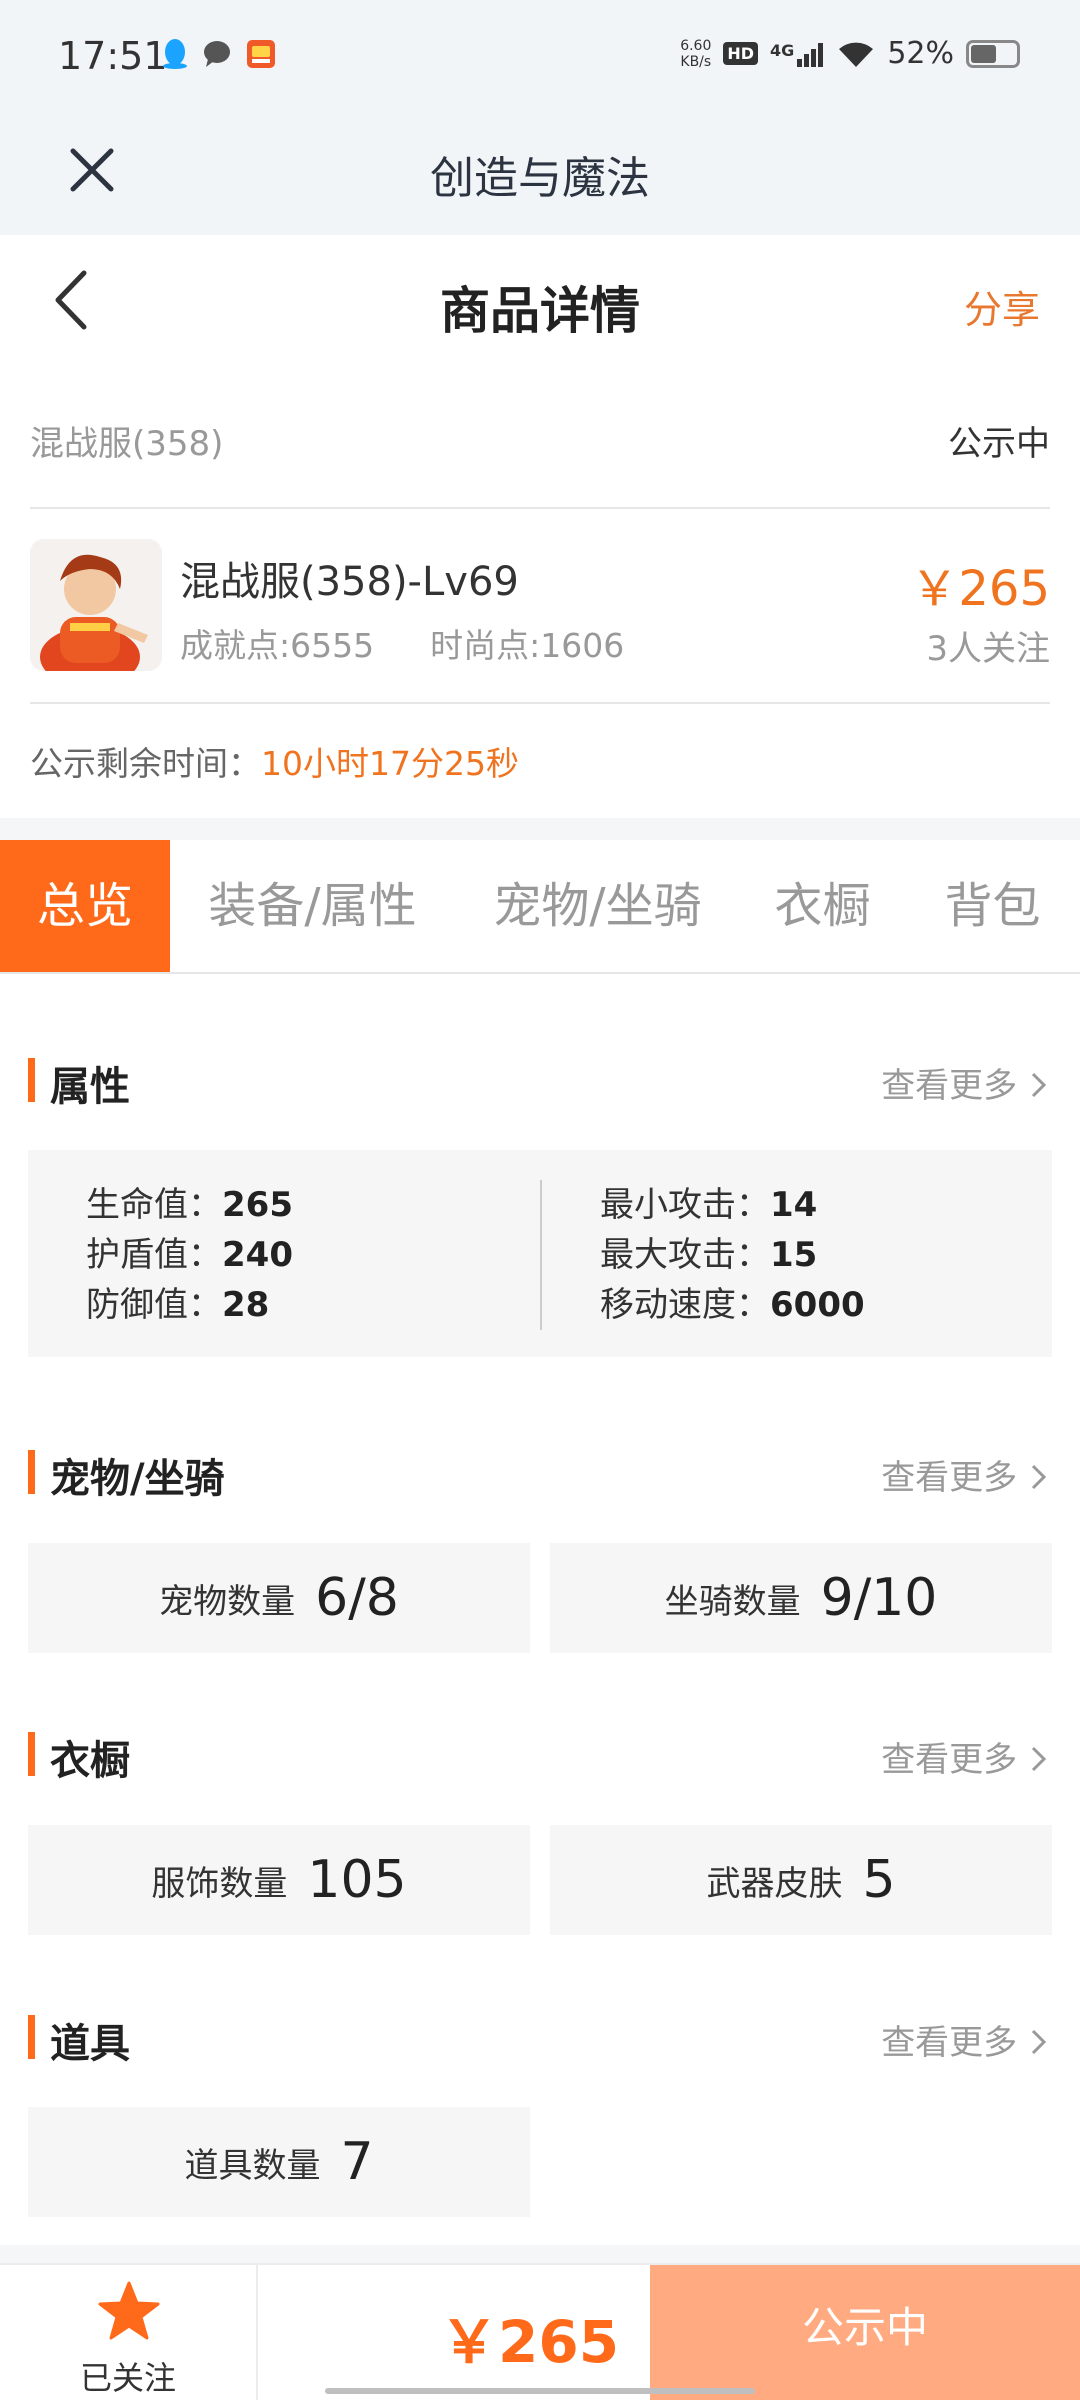 Image resolution: width=1080 pixels, height=2400 pixels. Describe the element at coordinates (137, 1479) in the screenshot. I see `section-title: 宠物/坐骑` at that location.